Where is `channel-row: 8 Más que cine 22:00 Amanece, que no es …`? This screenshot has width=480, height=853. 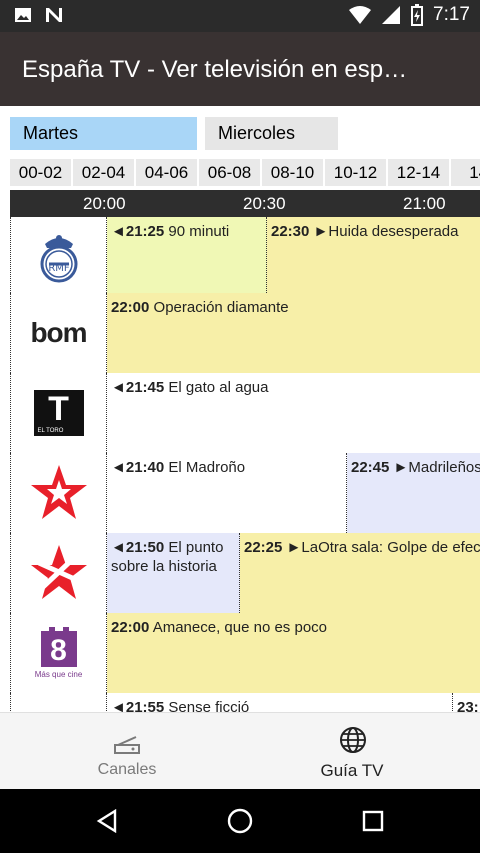 channel-row: 8 Más que cine 22:00 Amanece, que no es … is located at coordinates (245, 653).